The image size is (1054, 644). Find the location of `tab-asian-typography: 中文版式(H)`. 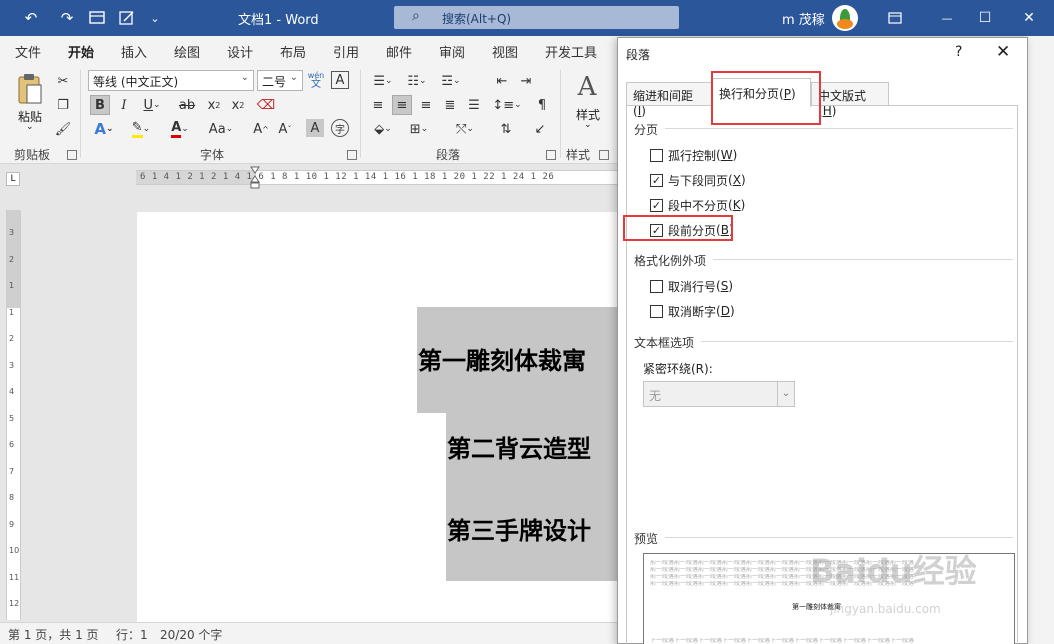

tab-asian-typography: 中文版式(H) is located at coordinates (850, 100).